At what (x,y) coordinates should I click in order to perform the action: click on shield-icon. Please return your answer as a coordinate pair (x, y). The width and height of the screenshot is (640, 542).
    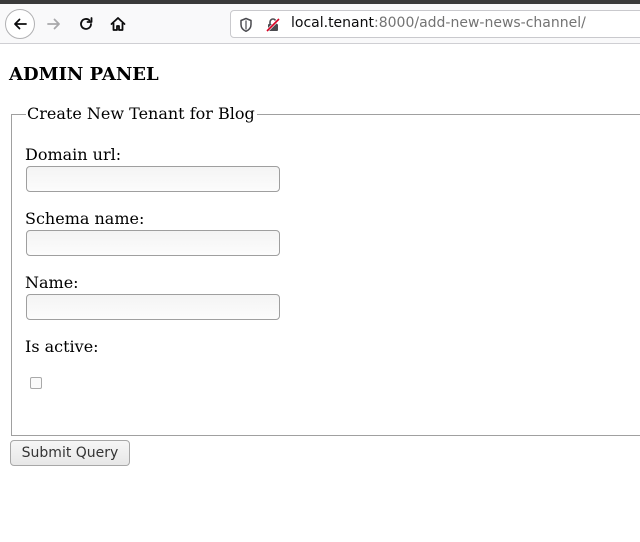
    Looking at the image, I should click on (246, 25).